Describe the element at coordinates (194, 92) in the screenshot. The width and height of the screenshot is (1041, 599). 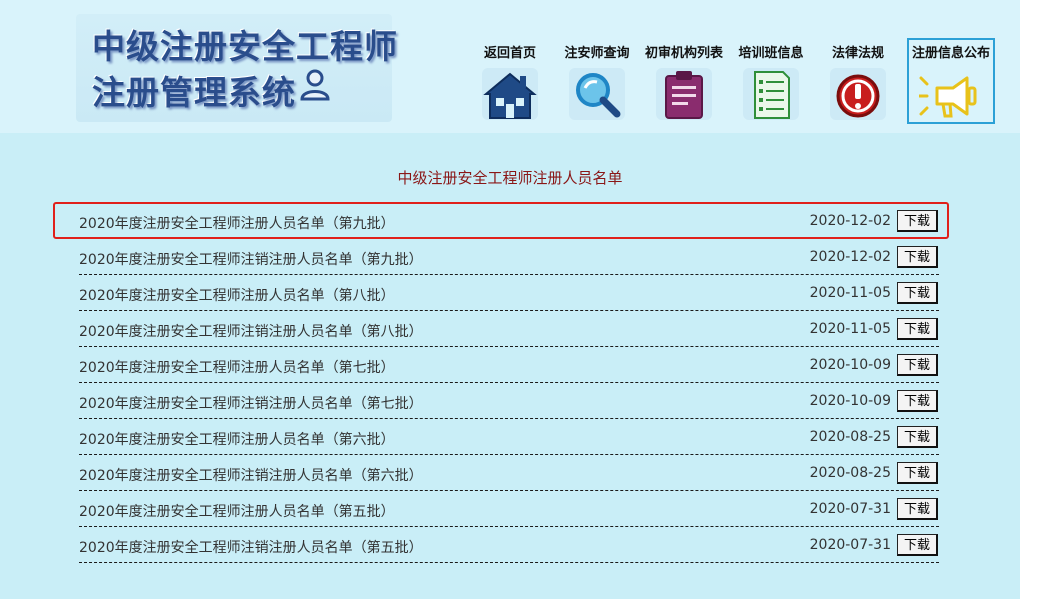
I see `logo-title-line2: 注册管理系统` at that location.